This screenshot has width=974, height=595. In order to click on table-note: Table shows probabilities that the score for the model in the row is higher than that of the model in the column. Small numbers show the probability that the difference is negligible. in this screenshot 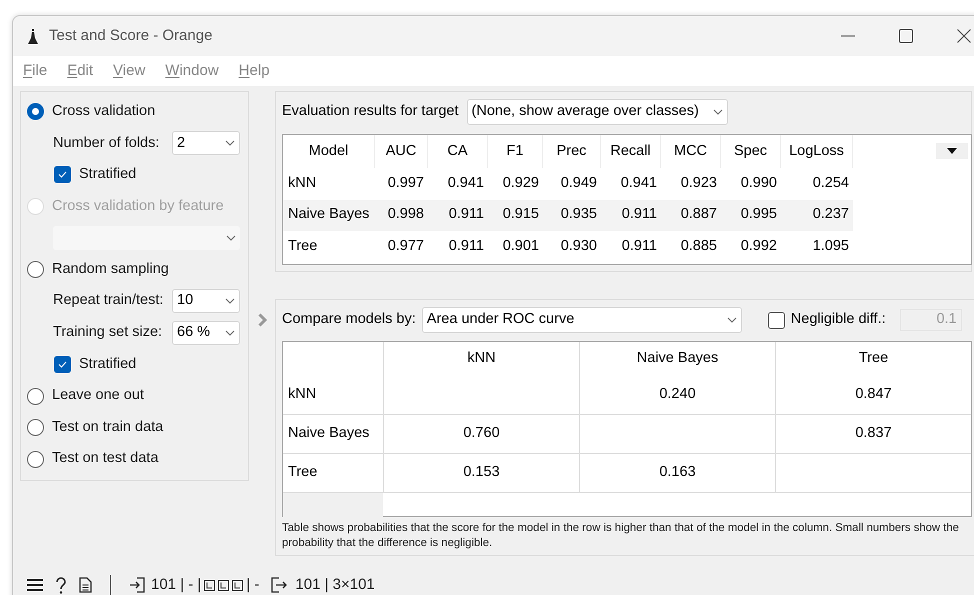, I will do `click(621, 536)`.